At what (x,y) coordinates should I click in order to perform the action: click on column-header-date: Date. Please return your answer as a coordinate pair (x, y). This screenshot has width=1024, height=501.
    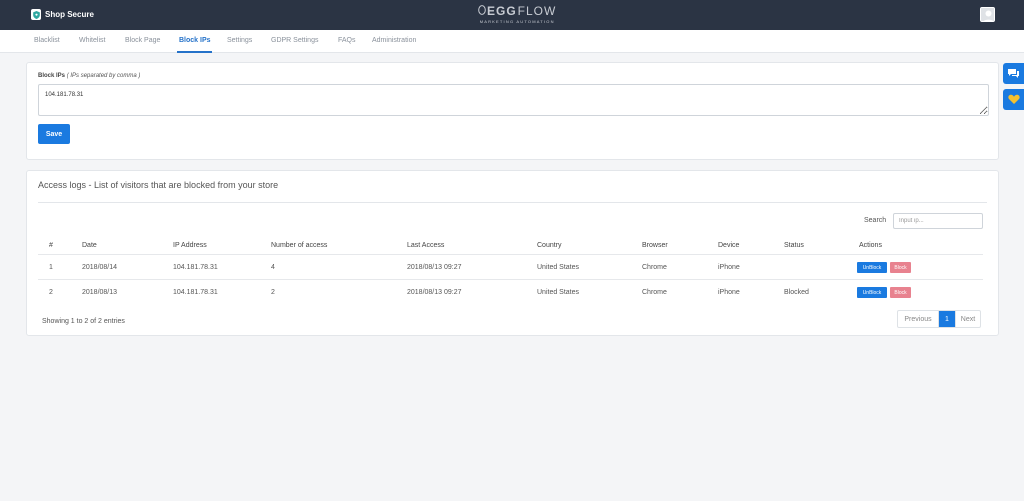
    Looking at the image, I should click on (89, 245).